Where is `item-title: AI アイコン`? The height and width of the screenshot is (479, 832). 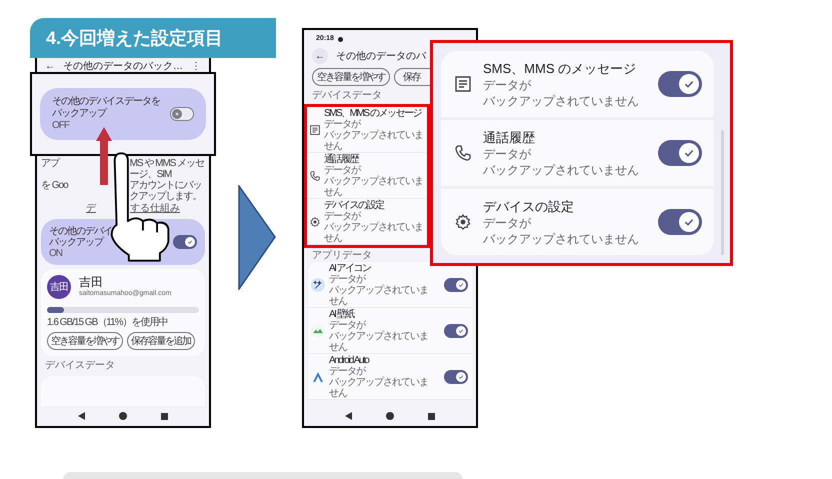
item-title: AI アイコン is located at coordinates (350, 268).